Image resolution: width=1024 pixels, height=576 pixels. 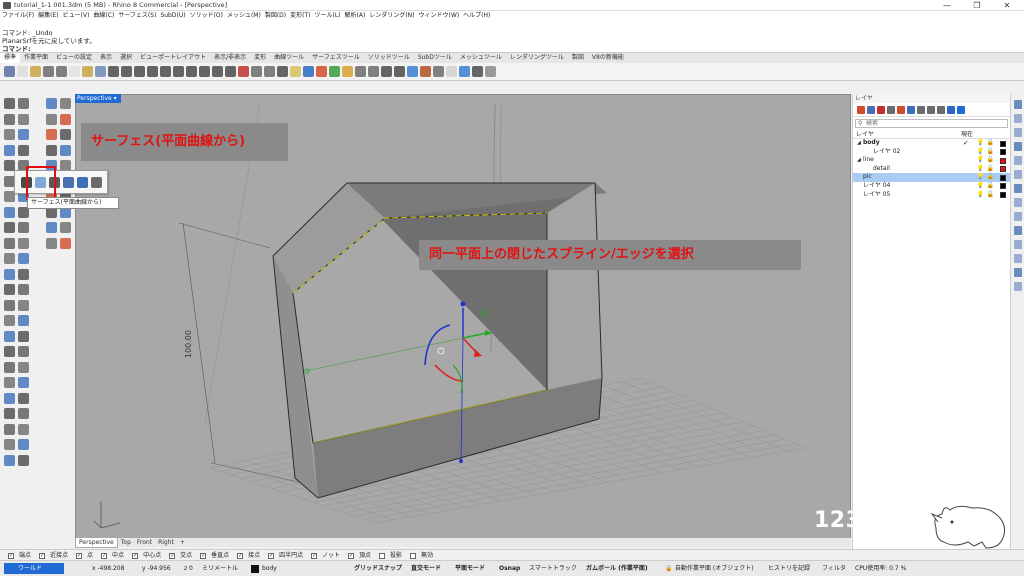 I want to click on gumball-toggle: ガムボール (作業平面), so click(x=617, y=568).